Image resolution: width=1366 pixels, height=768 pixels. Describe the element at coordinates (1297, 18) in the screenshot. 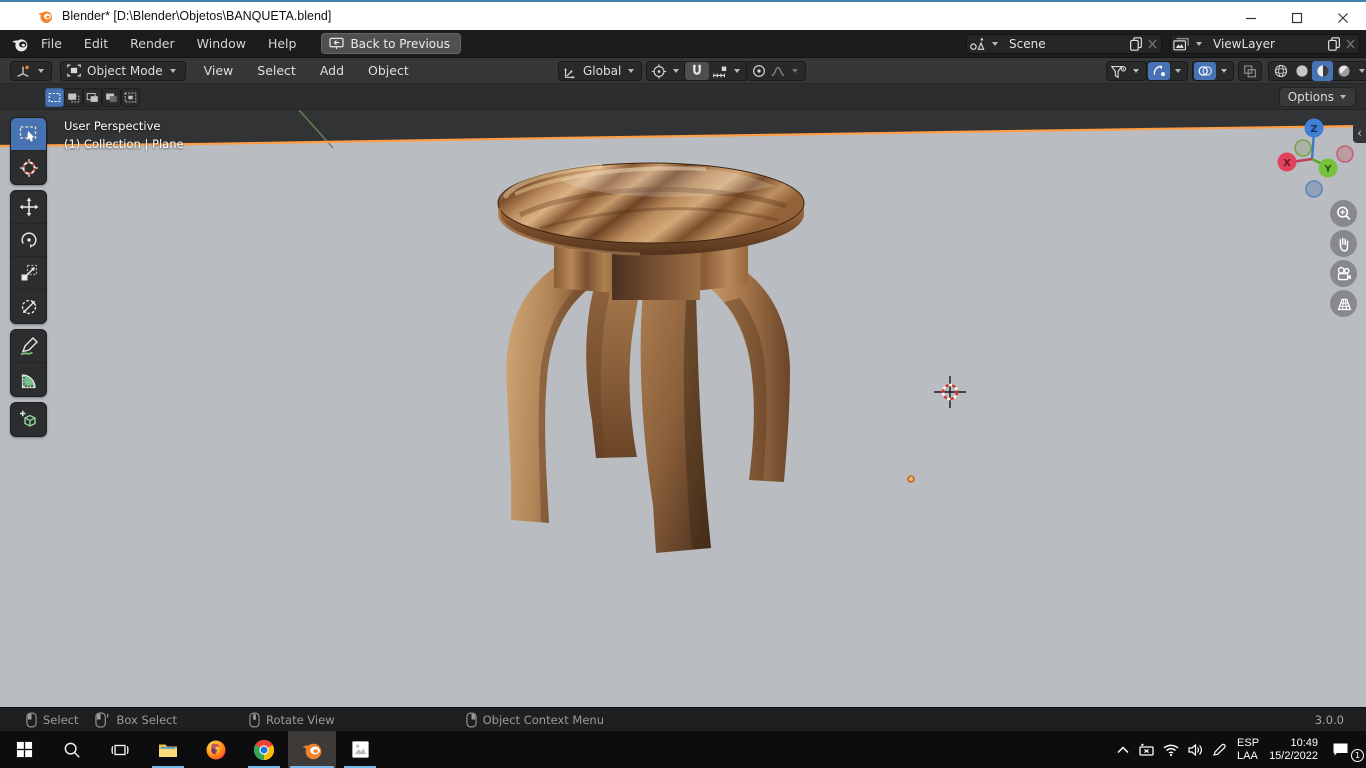

I see `maximize-button` at that location.